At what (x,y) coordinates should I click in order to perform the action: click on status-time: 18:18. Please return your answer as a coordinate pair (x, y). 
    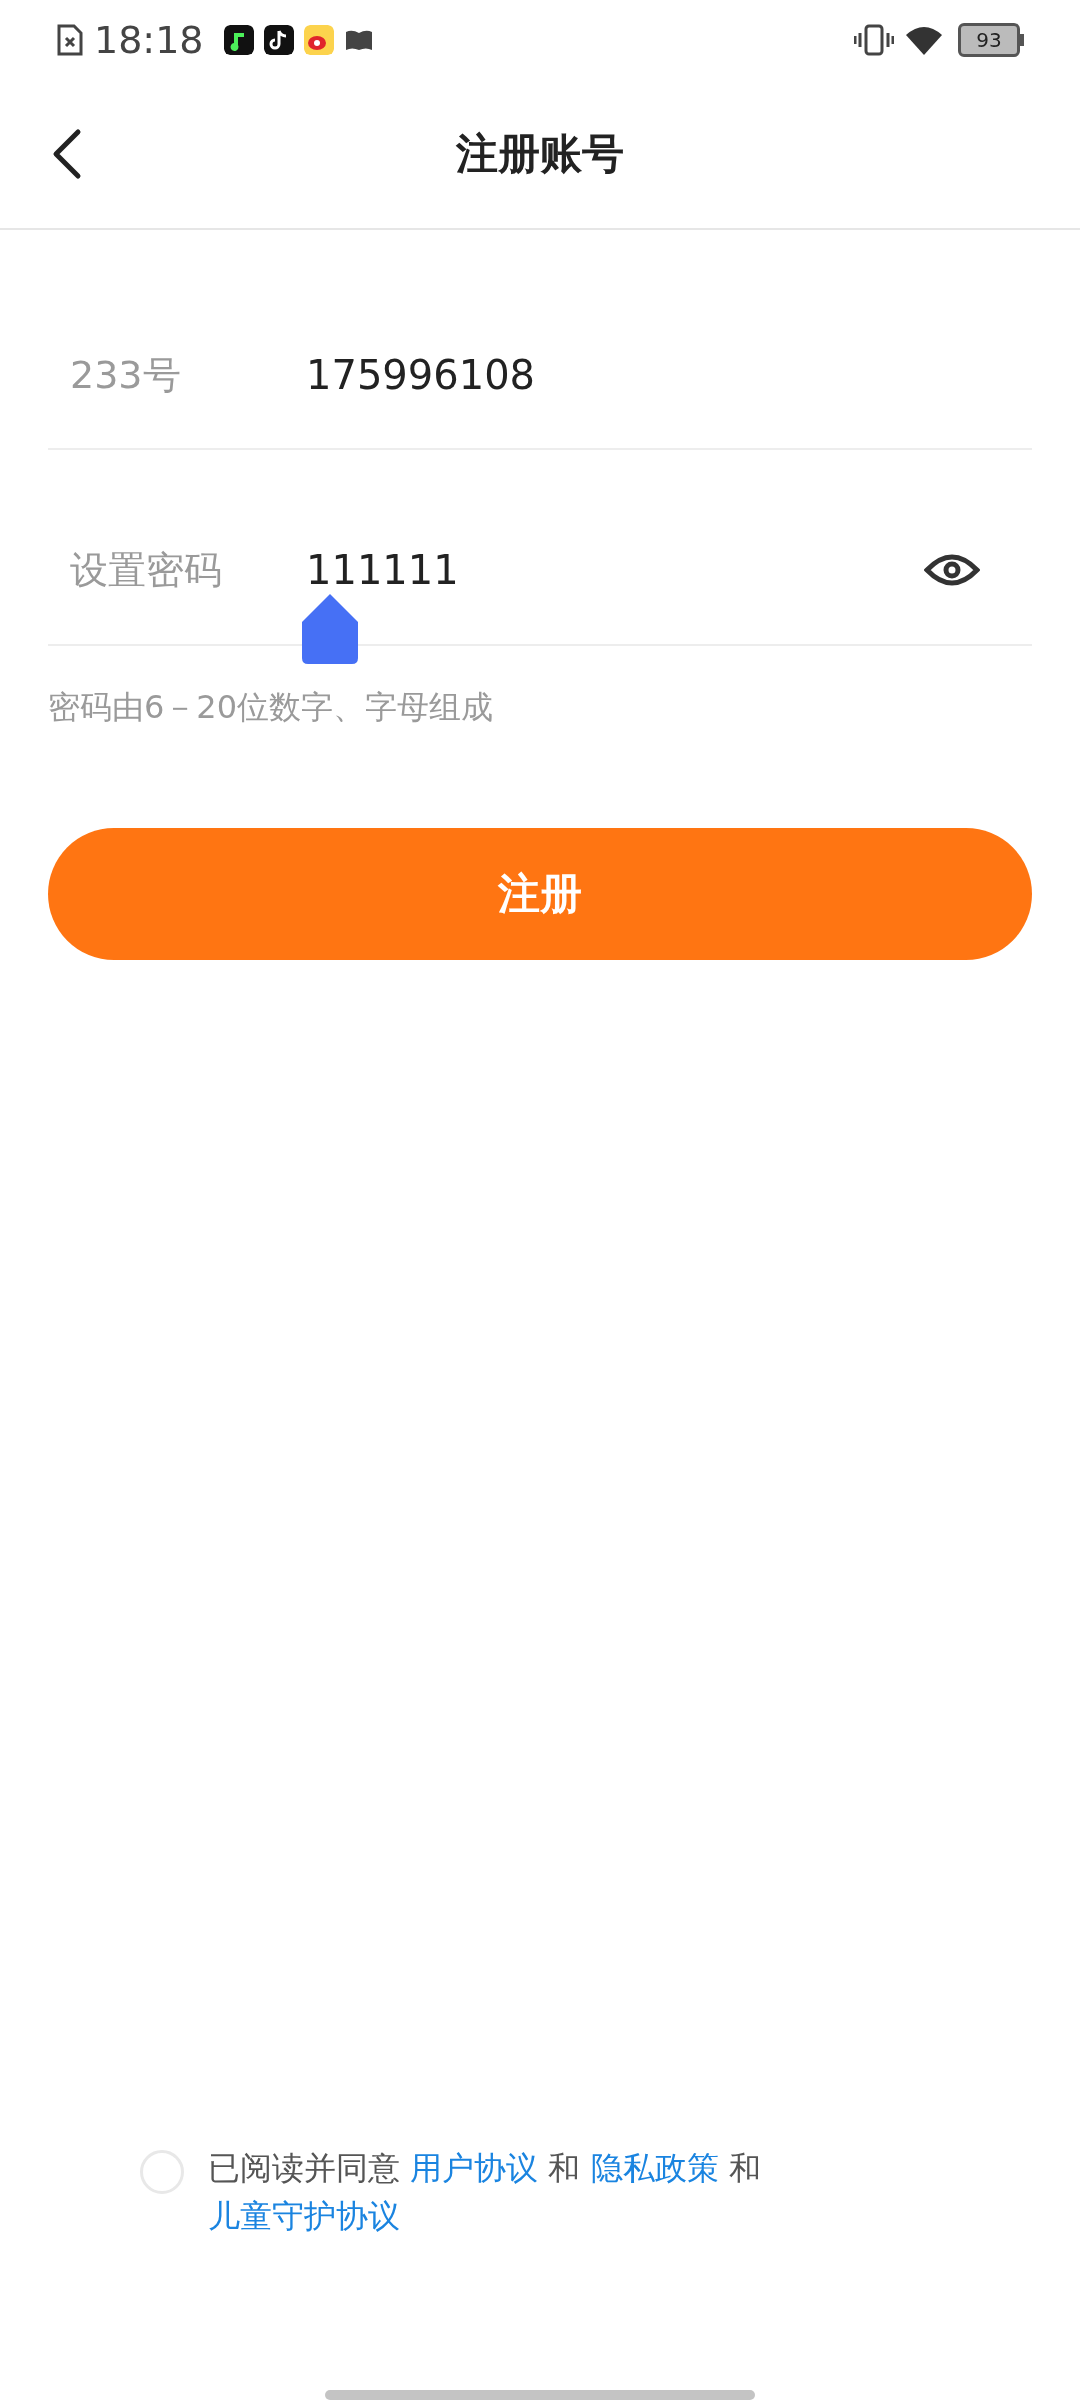
    Looking at the image, I should click on (149, 40).